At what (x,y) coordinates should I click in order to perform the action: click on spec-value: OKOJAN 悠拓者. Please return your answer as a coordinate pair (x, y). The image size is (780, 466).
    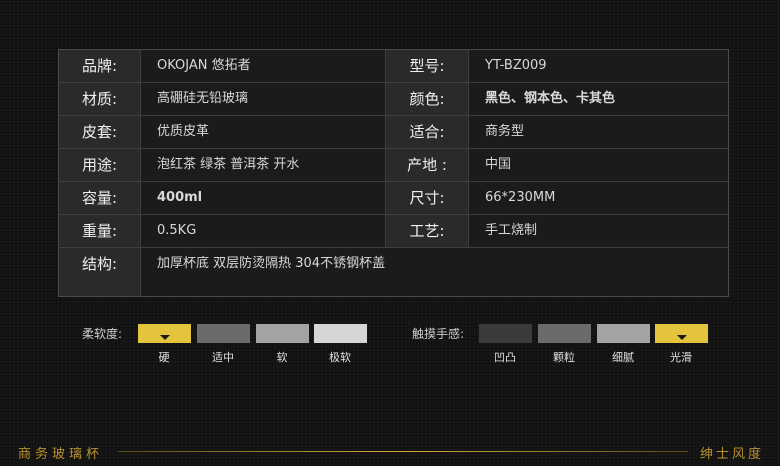
    Looking at the image, I should click on (263, 66).